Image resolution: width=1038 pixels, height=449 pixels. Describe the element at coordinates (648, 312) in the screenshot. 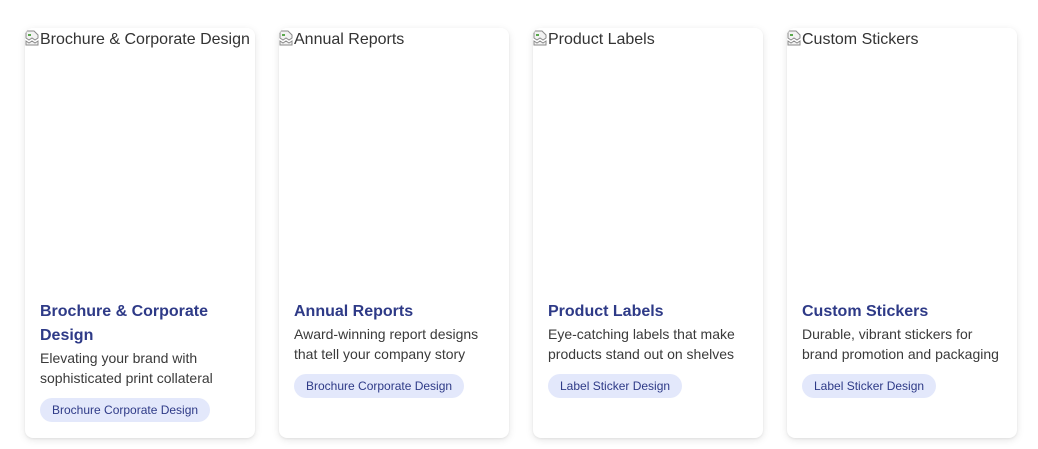

I see `card-title: Product Labels` at that location.